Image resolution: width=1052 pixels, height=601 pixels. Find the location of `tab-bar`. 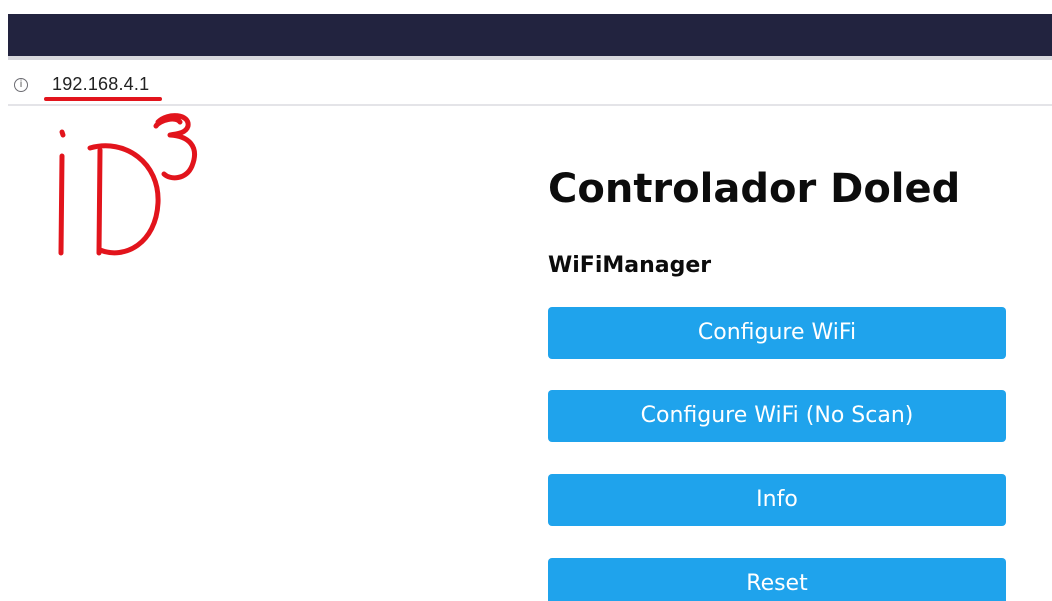

tab-bar is located at coordinates (530, 35).